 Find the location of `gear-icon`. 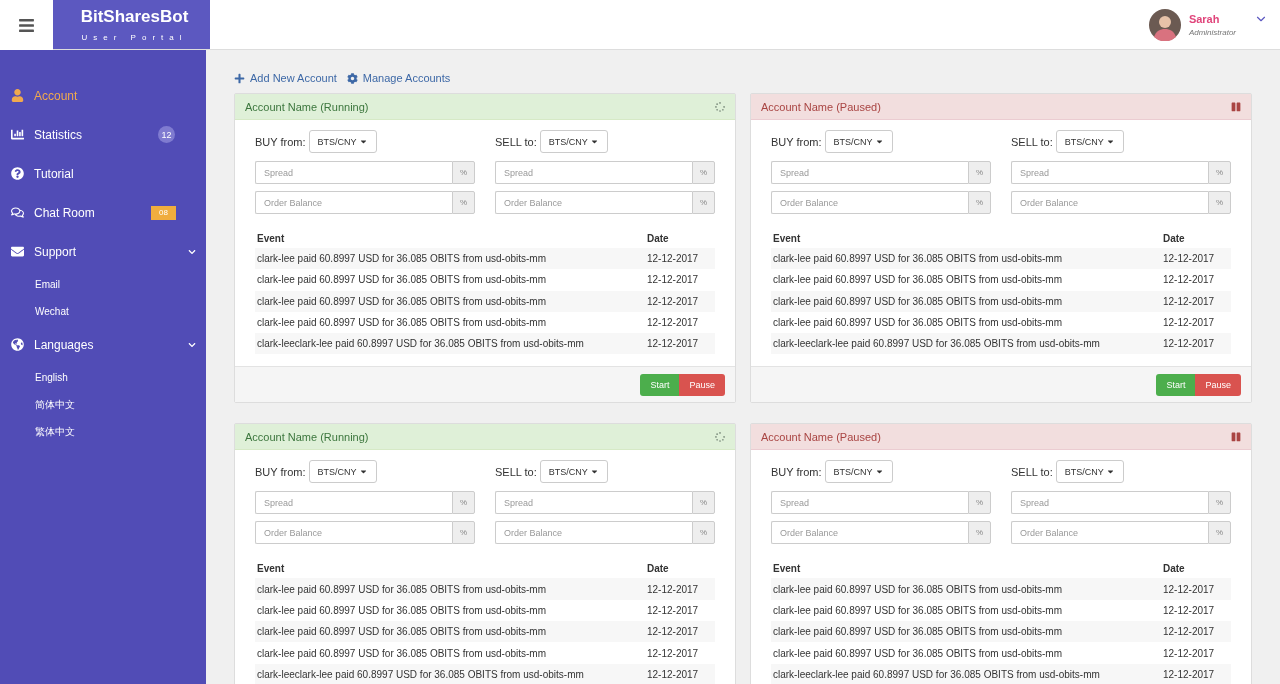

gear-icon is located at coordinates (352, 78).